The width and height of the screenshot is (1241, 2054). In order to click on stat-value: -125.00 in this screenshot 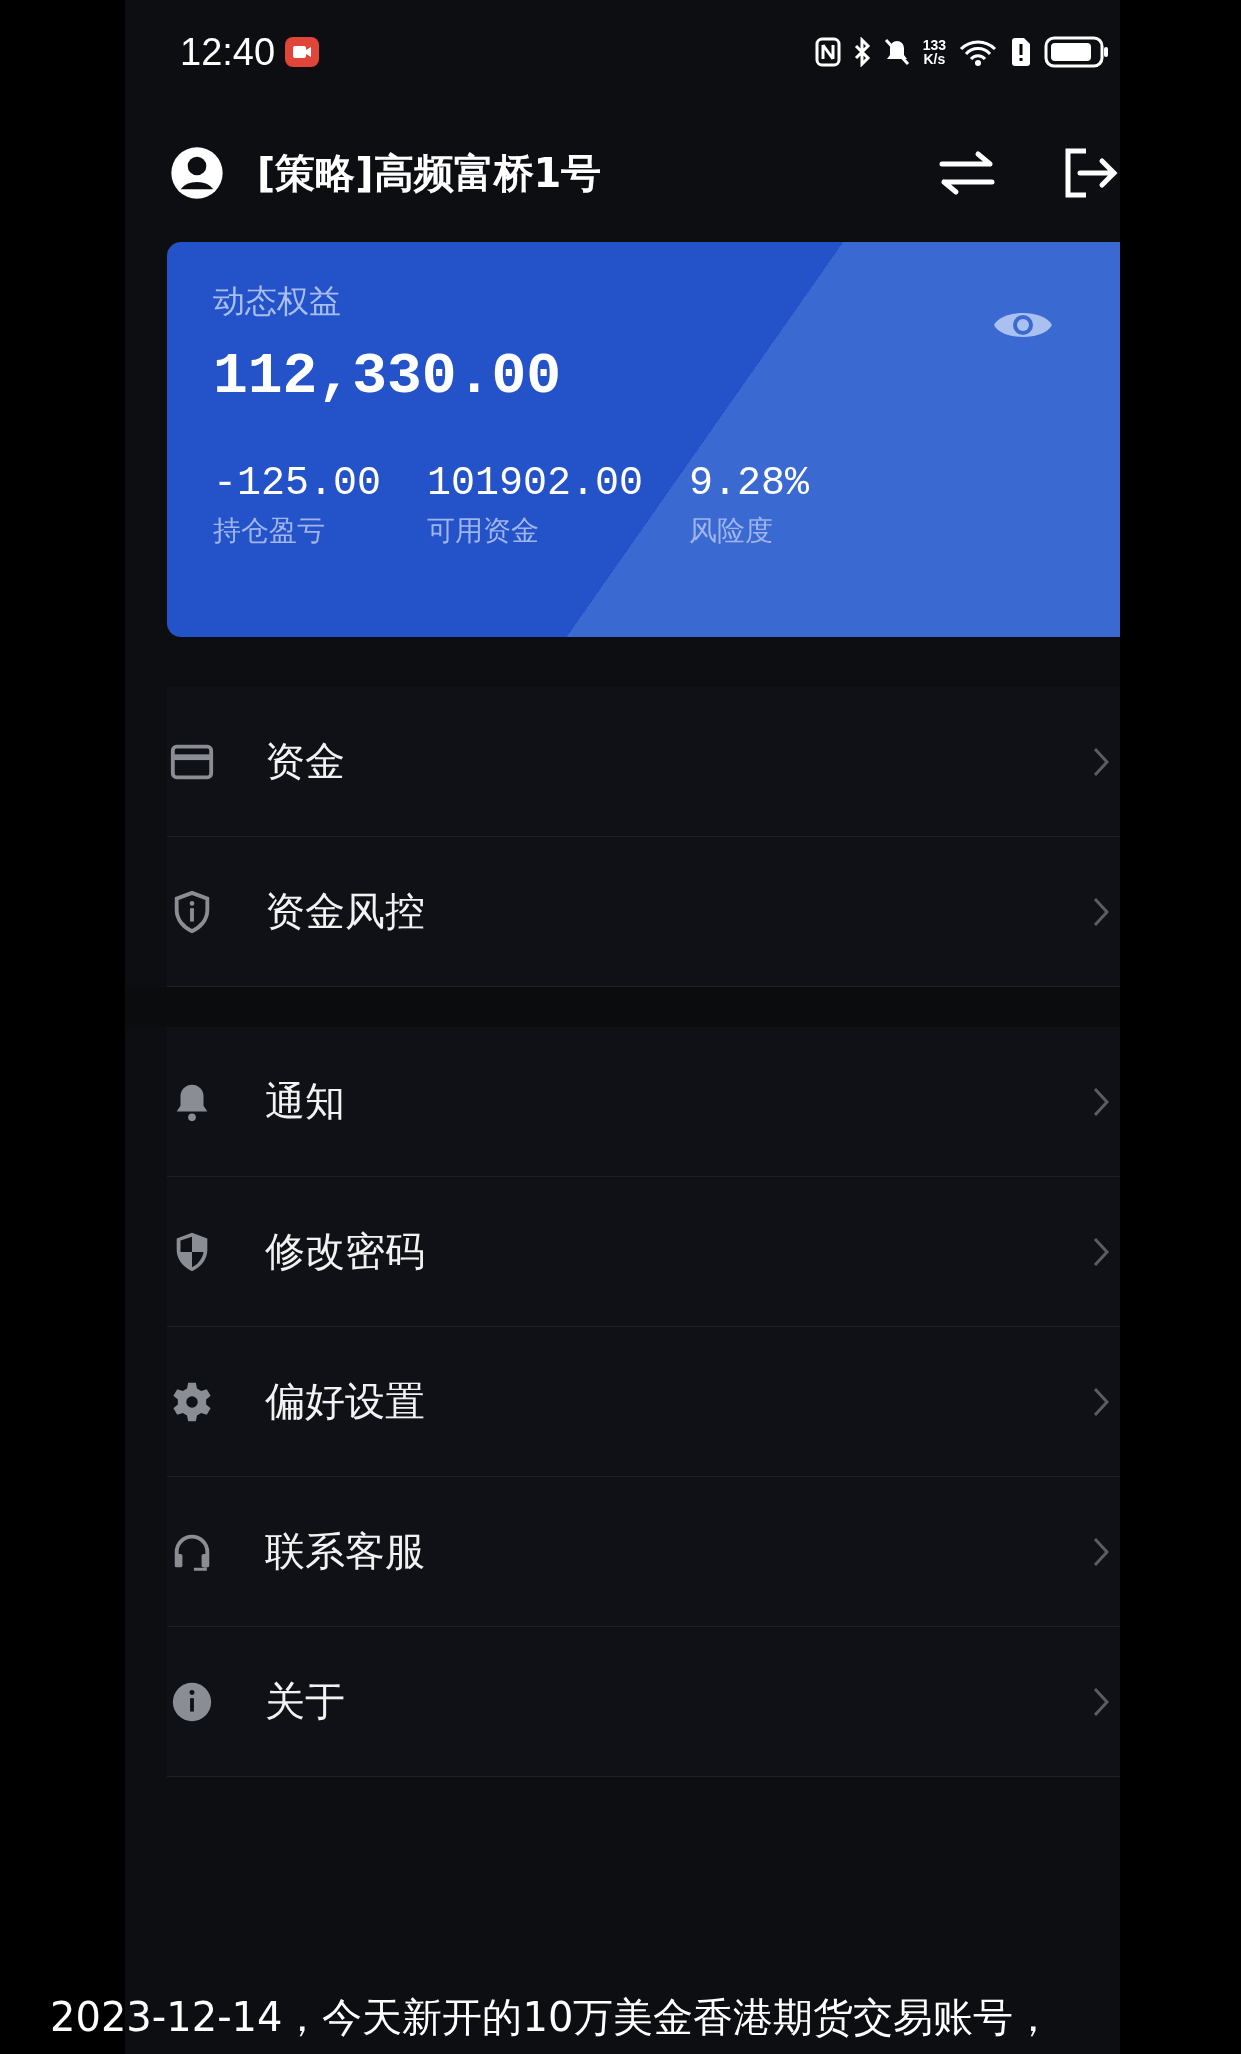, I will do `click(297, 483)`.